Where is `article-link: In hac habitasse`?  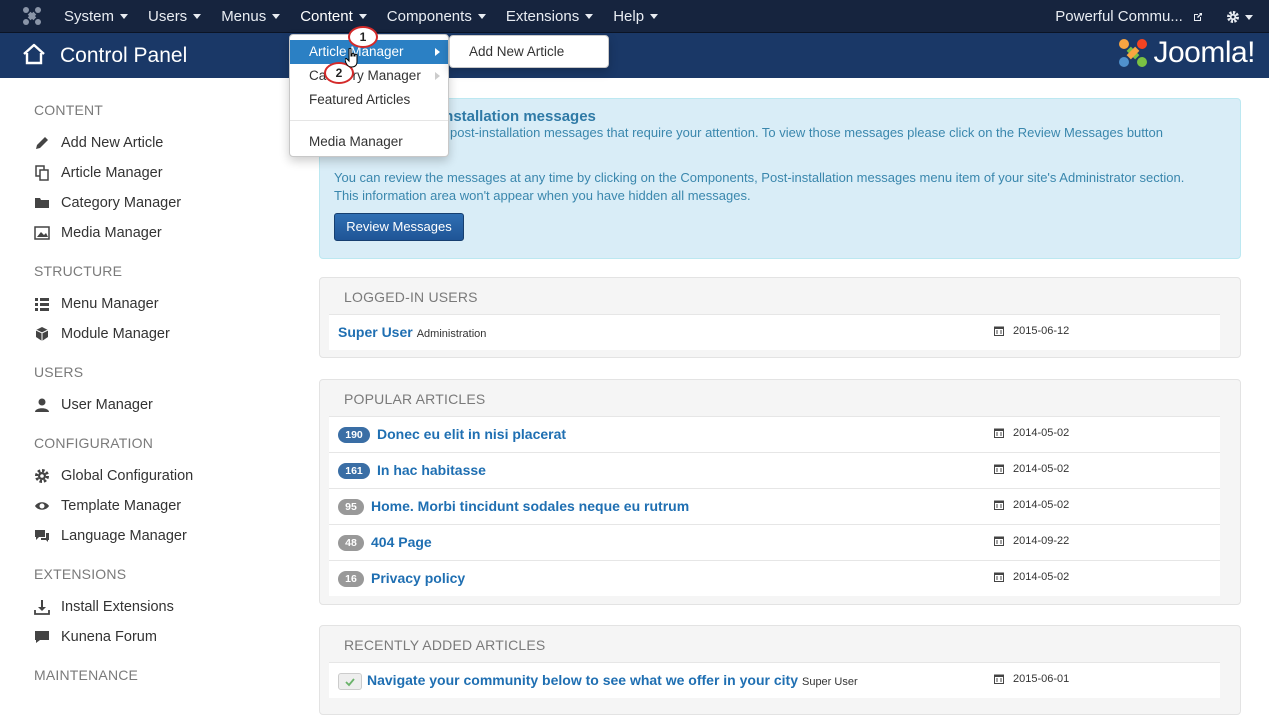 article-link: In hac habitasse is located at coordinates (431, 470).